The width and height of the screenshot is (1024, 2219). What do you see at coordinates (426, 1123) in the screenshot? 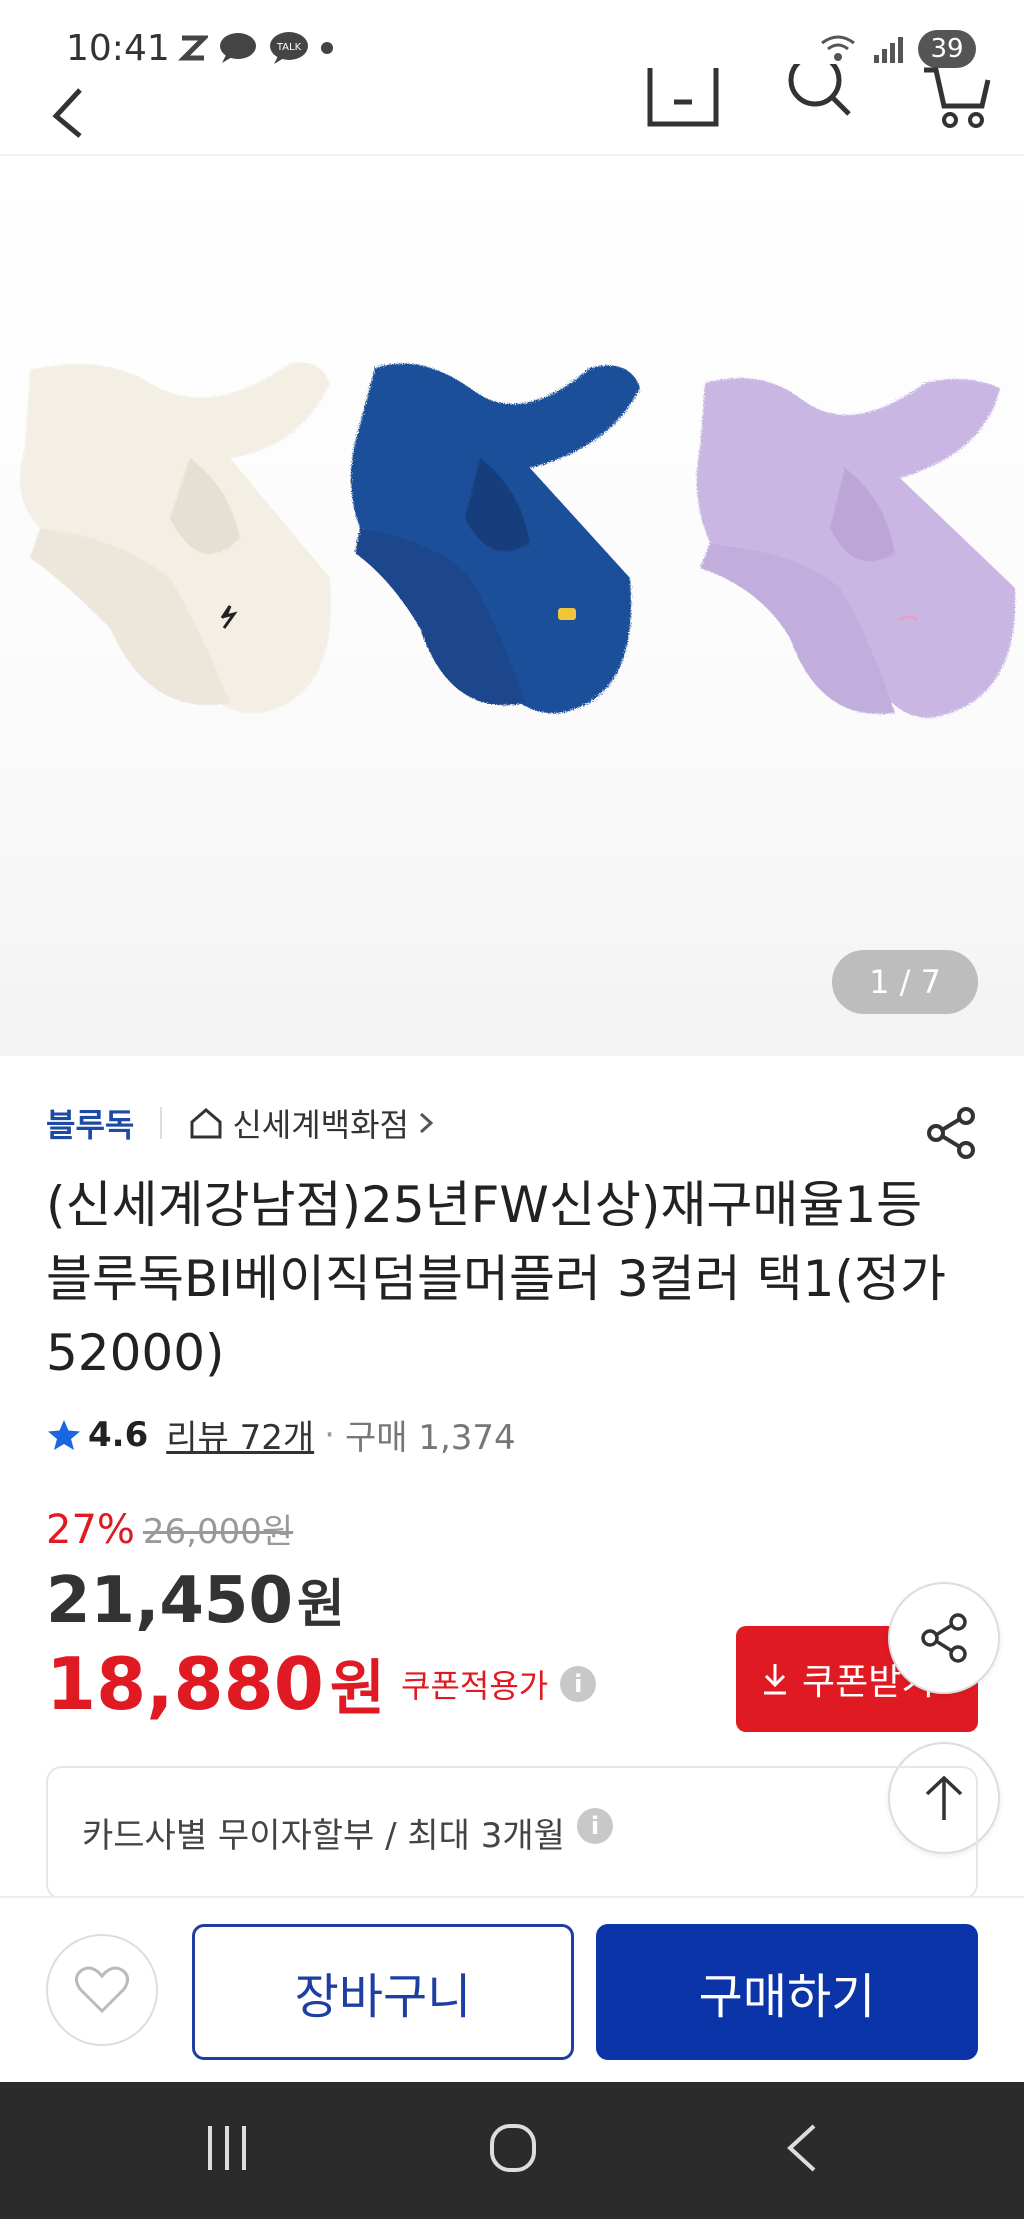
I see `chevron-right-icon` at bounding box center [426, 1123].